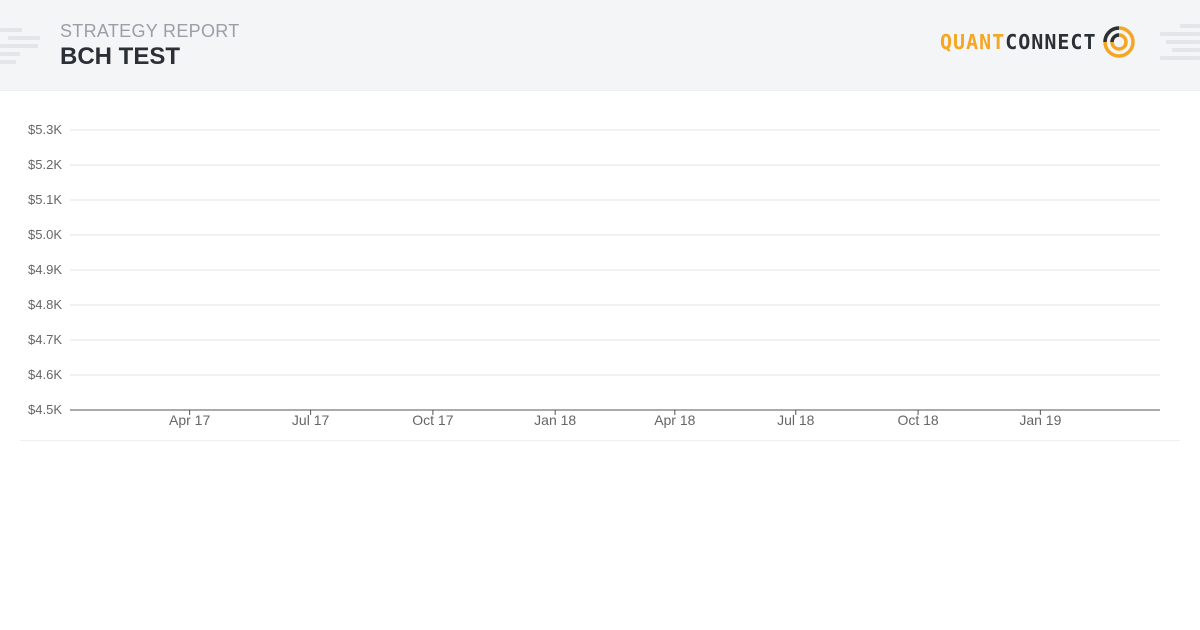 The height and width of the screenshot is (630, 1200). Describe the element at coordinates (1180, 44) in the screenshot. I see `header-decoration-right` at that location.